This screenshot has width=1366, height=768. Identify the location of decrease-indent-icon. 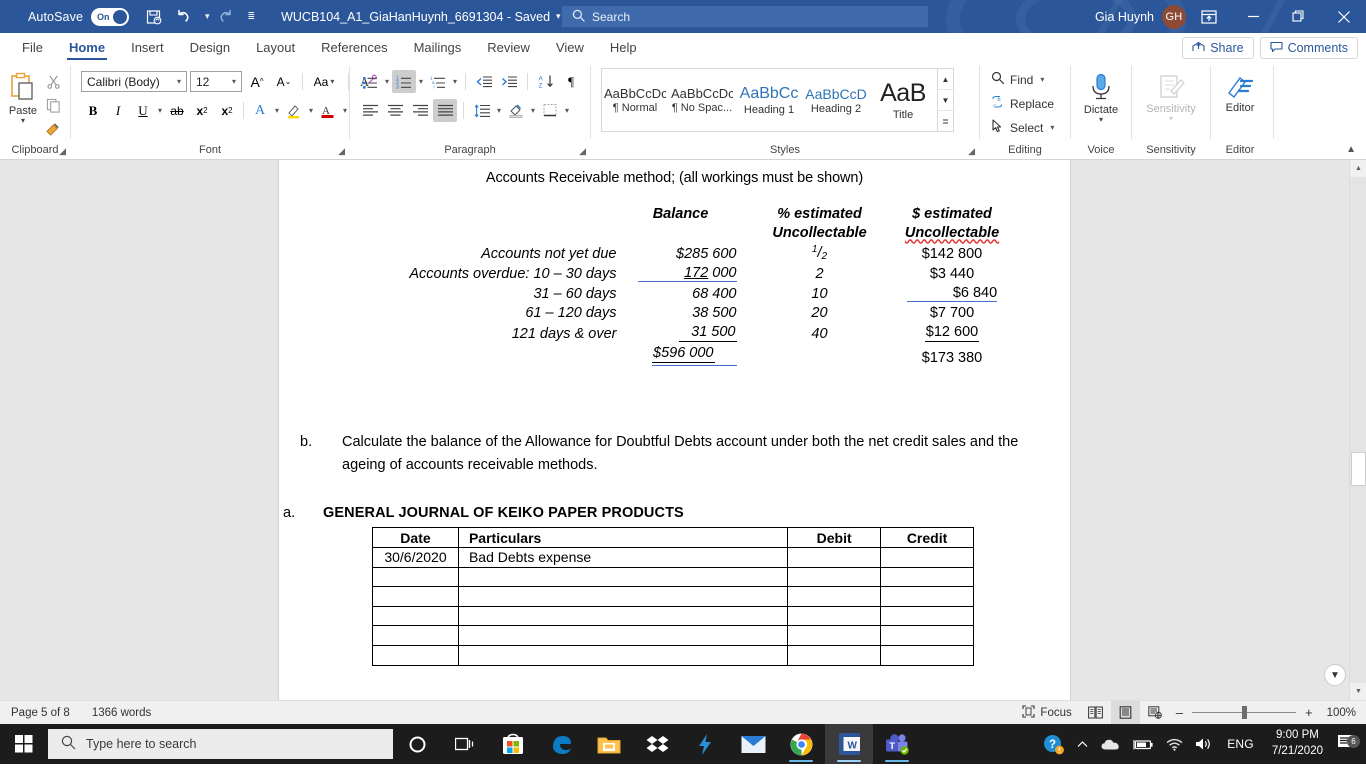
(484, 81).